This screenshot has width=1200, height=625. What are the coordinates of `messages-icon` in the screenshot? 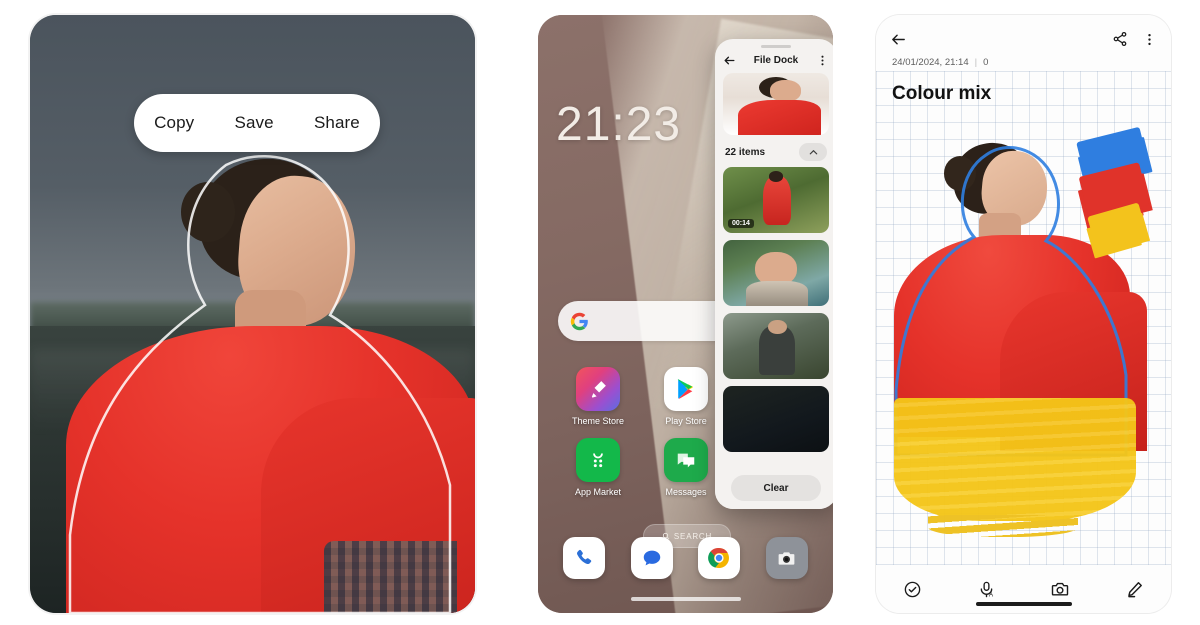 It's located at (686, 460).